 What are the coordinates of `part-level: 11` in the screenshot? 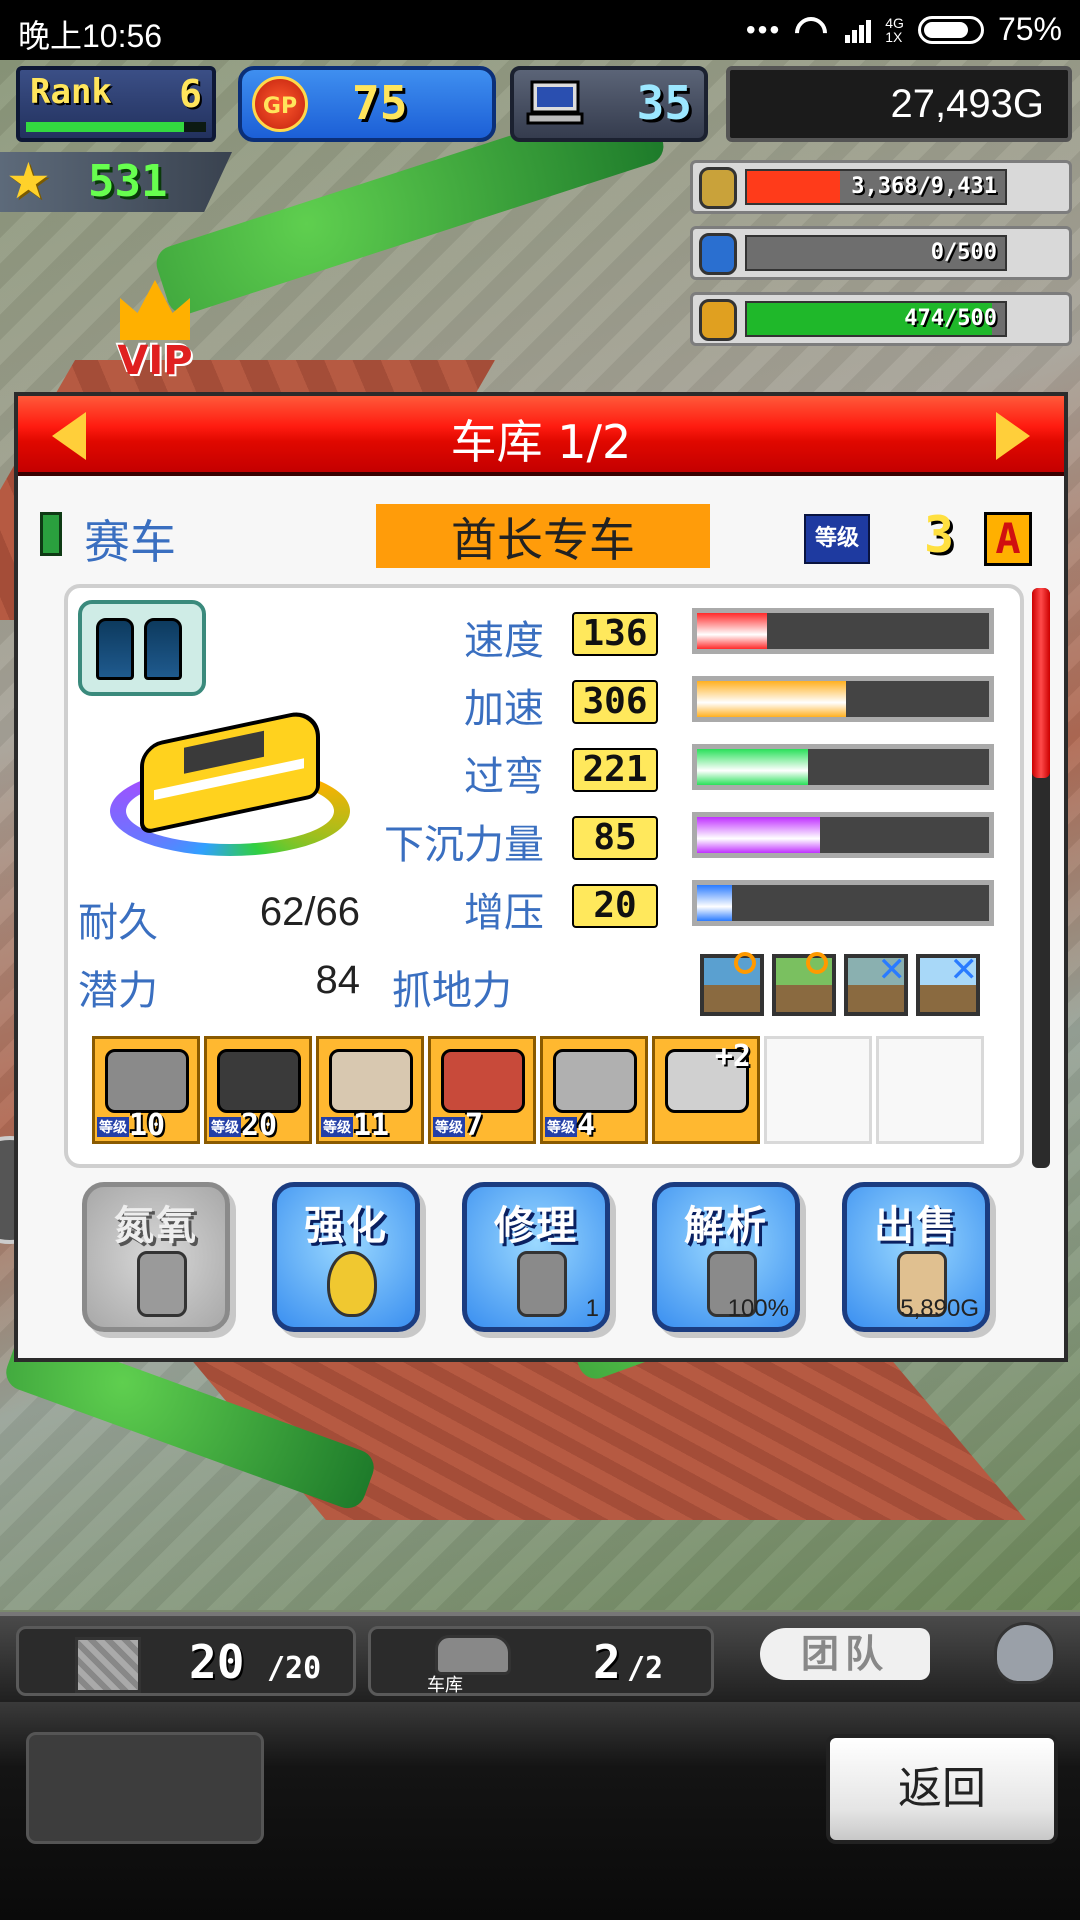 It's located at (371, 1125).